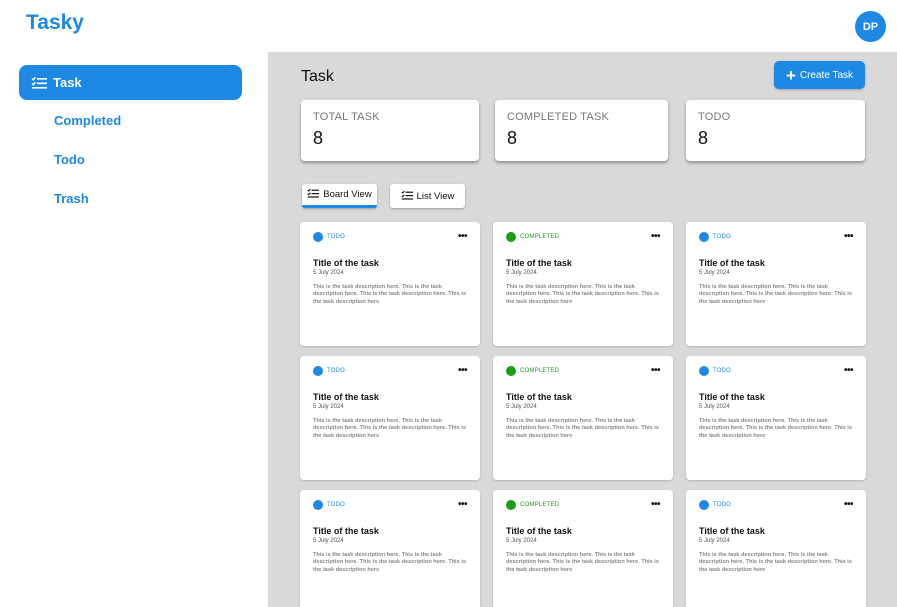 The image size is (897, 607). What do you see at coordinates (558, 117) in the screenshot?
I see `stat-label: COMPLETED TASK` at bounding box center [558, 117].